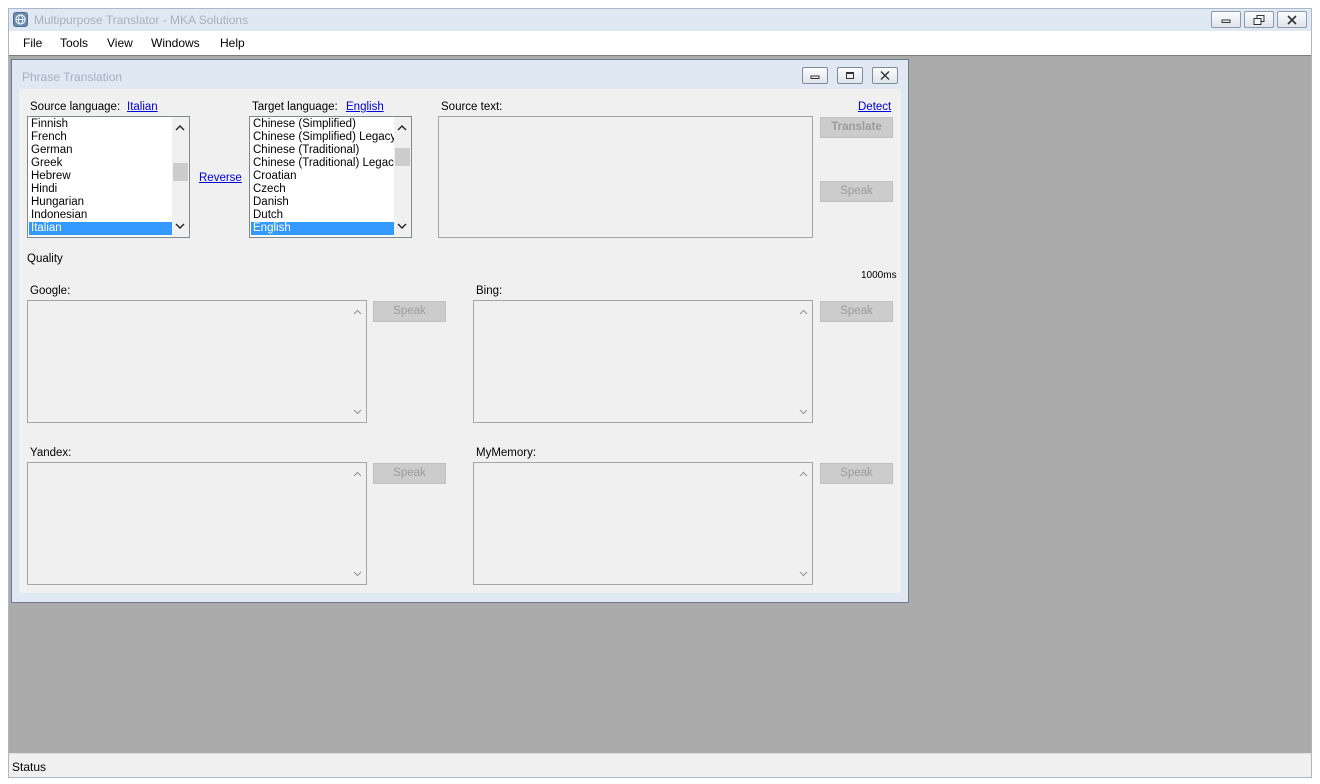  Describe the element at coordinates (197, 523) in the screenshot. I see `yandex-output` at that location.